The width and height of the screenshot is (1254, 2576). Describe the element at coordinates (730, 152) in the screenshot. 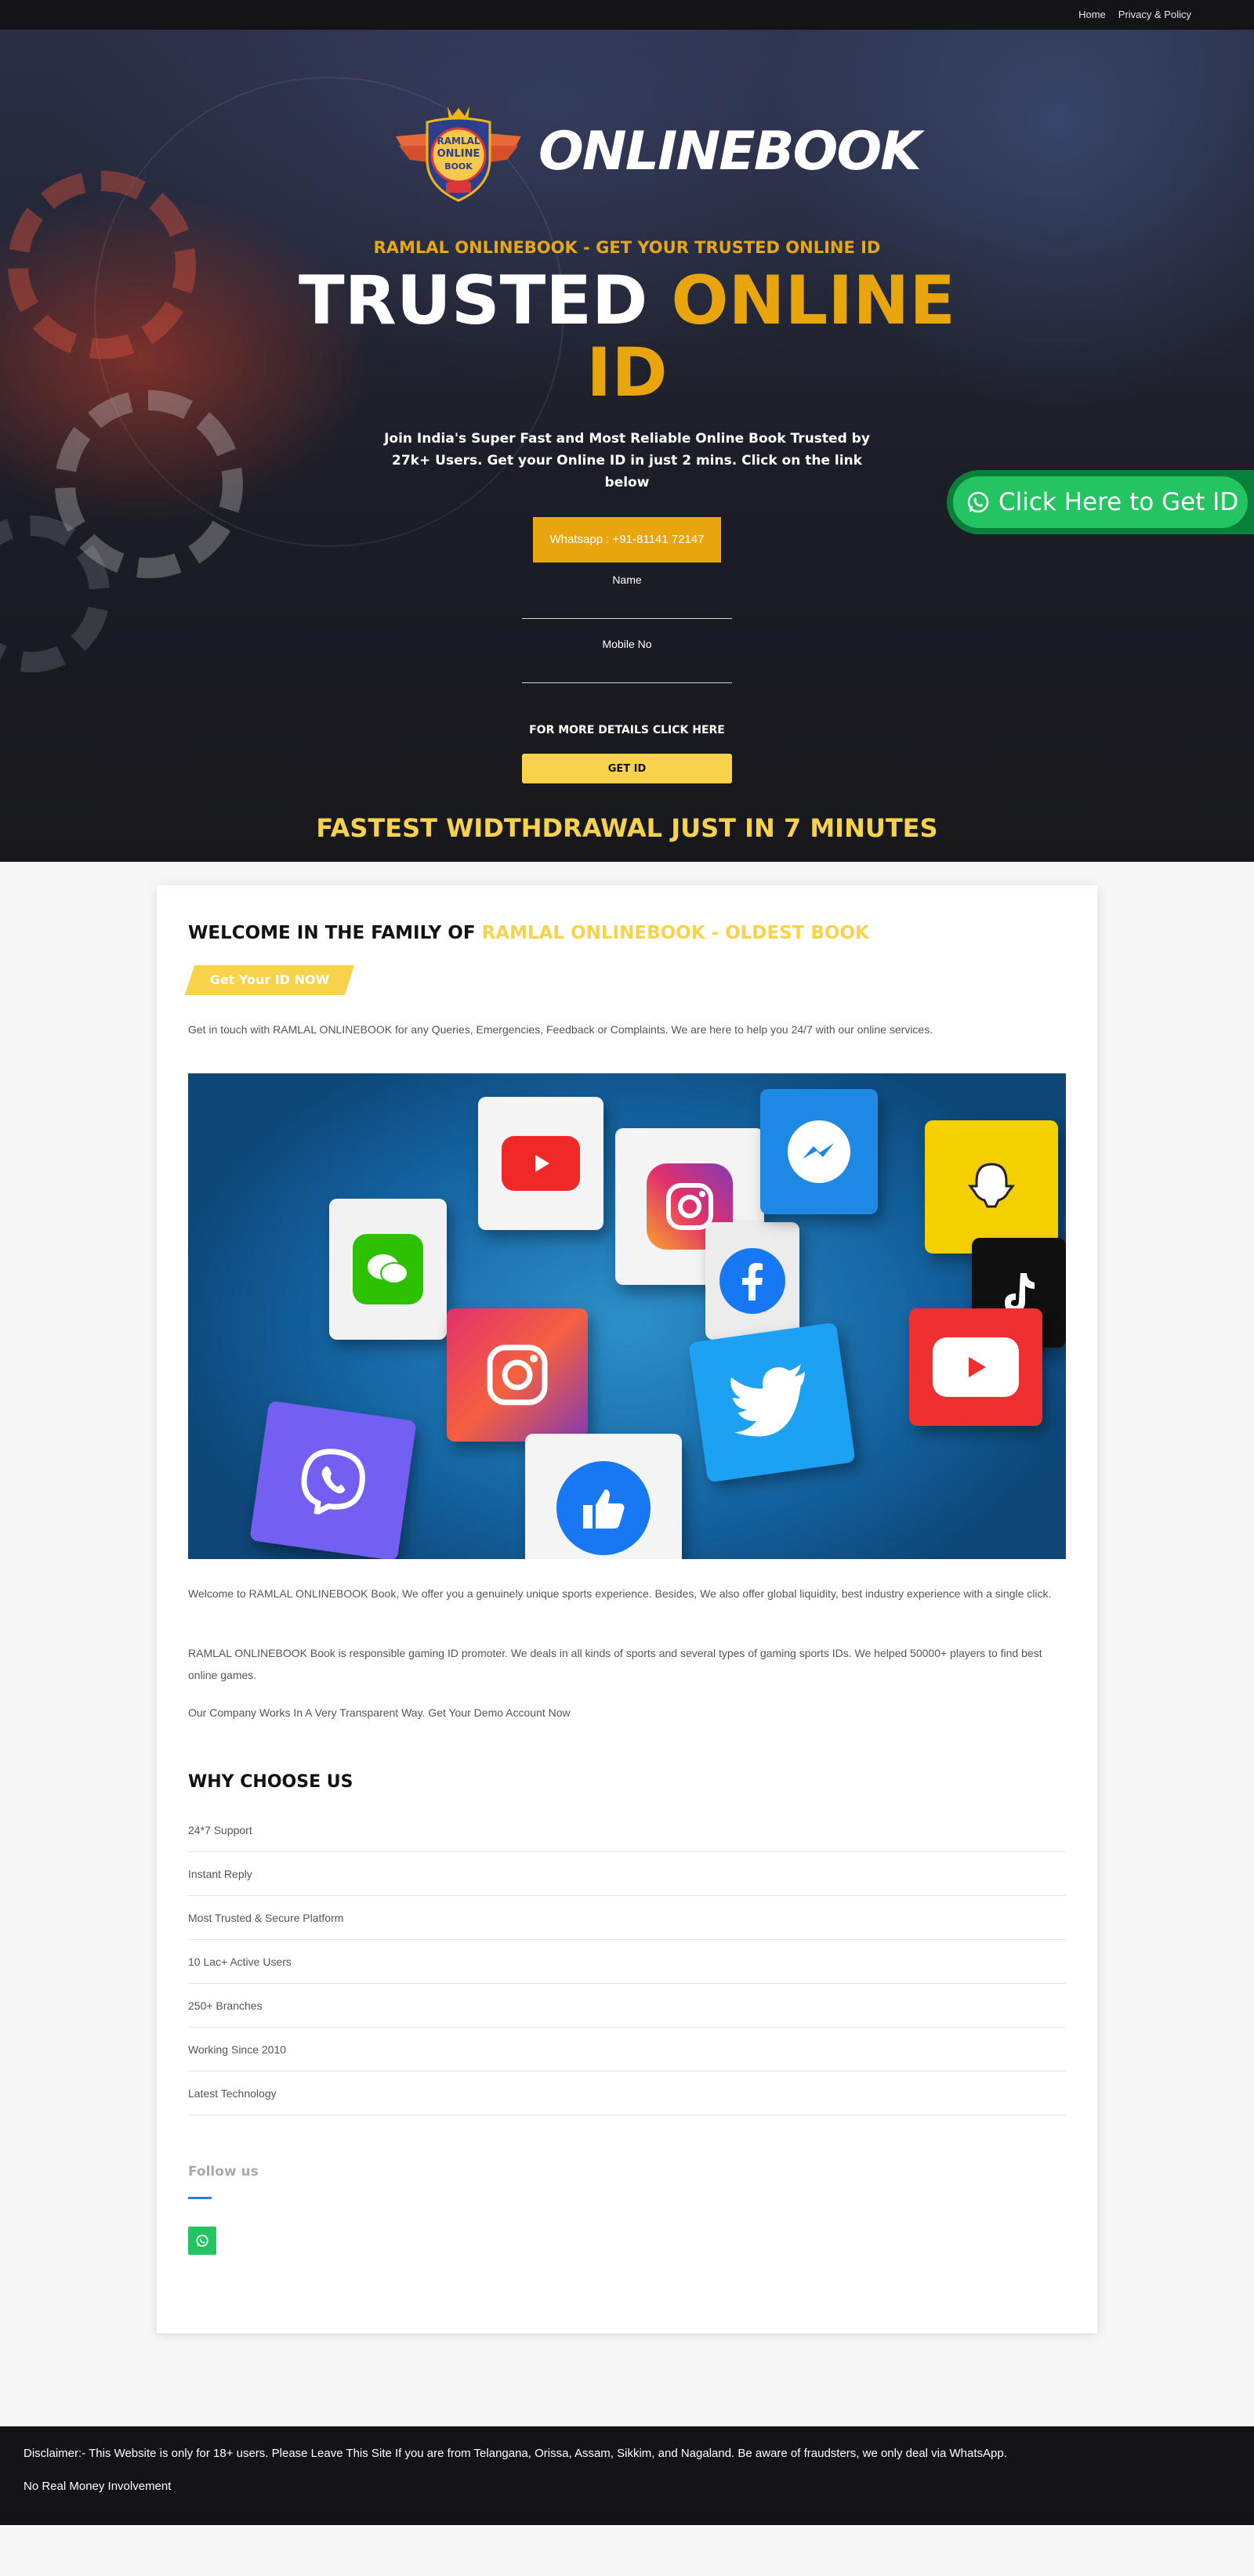

I see `brand-wordmark: ONLINEBOOK` at that location.